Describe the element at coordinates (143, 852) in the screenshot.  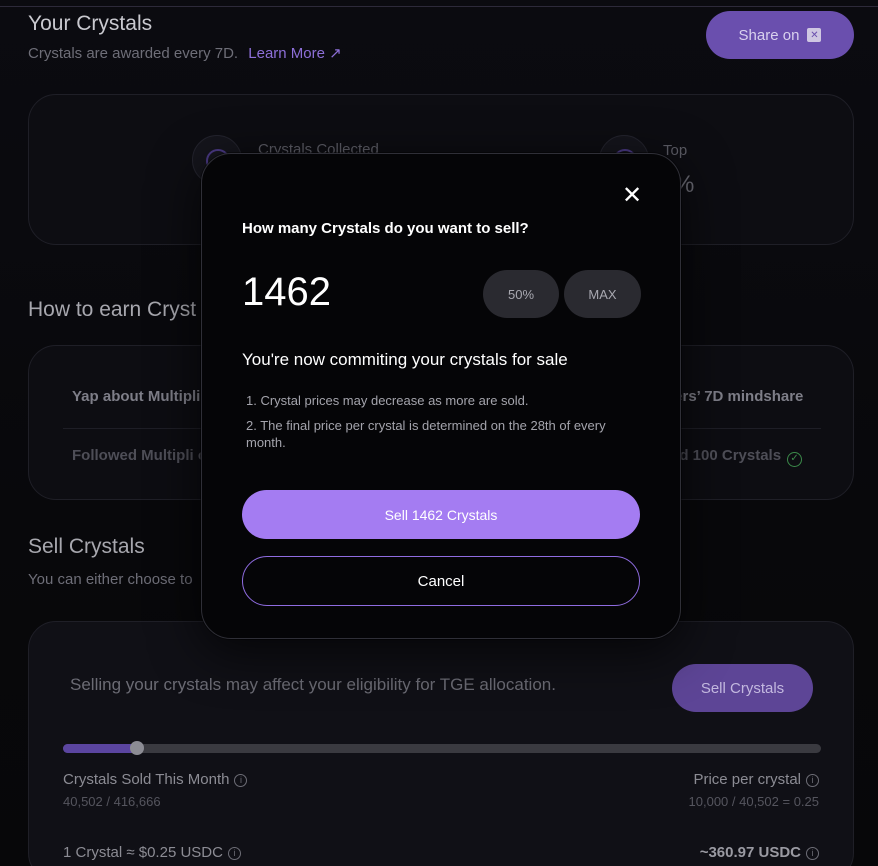
I see `rate-label: 1 Crystal ≈ $0.25 USDC` at that location.